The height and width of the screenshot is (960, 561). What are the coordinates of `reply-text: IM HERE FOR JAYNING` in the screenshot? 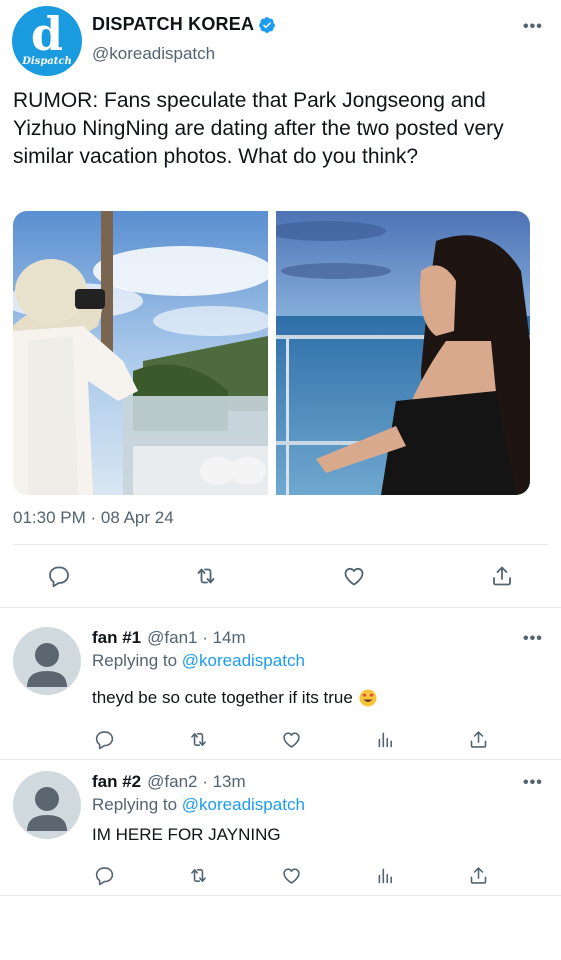 It's located at (186, 834).